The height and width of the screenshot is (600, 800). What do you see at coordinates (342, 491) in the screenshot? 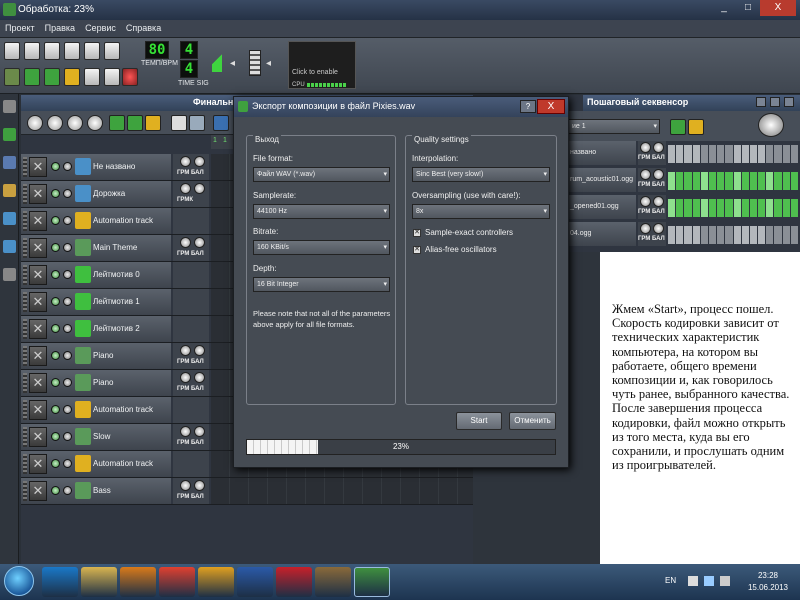
I see `track-lane` at bounding box center [342, 491].